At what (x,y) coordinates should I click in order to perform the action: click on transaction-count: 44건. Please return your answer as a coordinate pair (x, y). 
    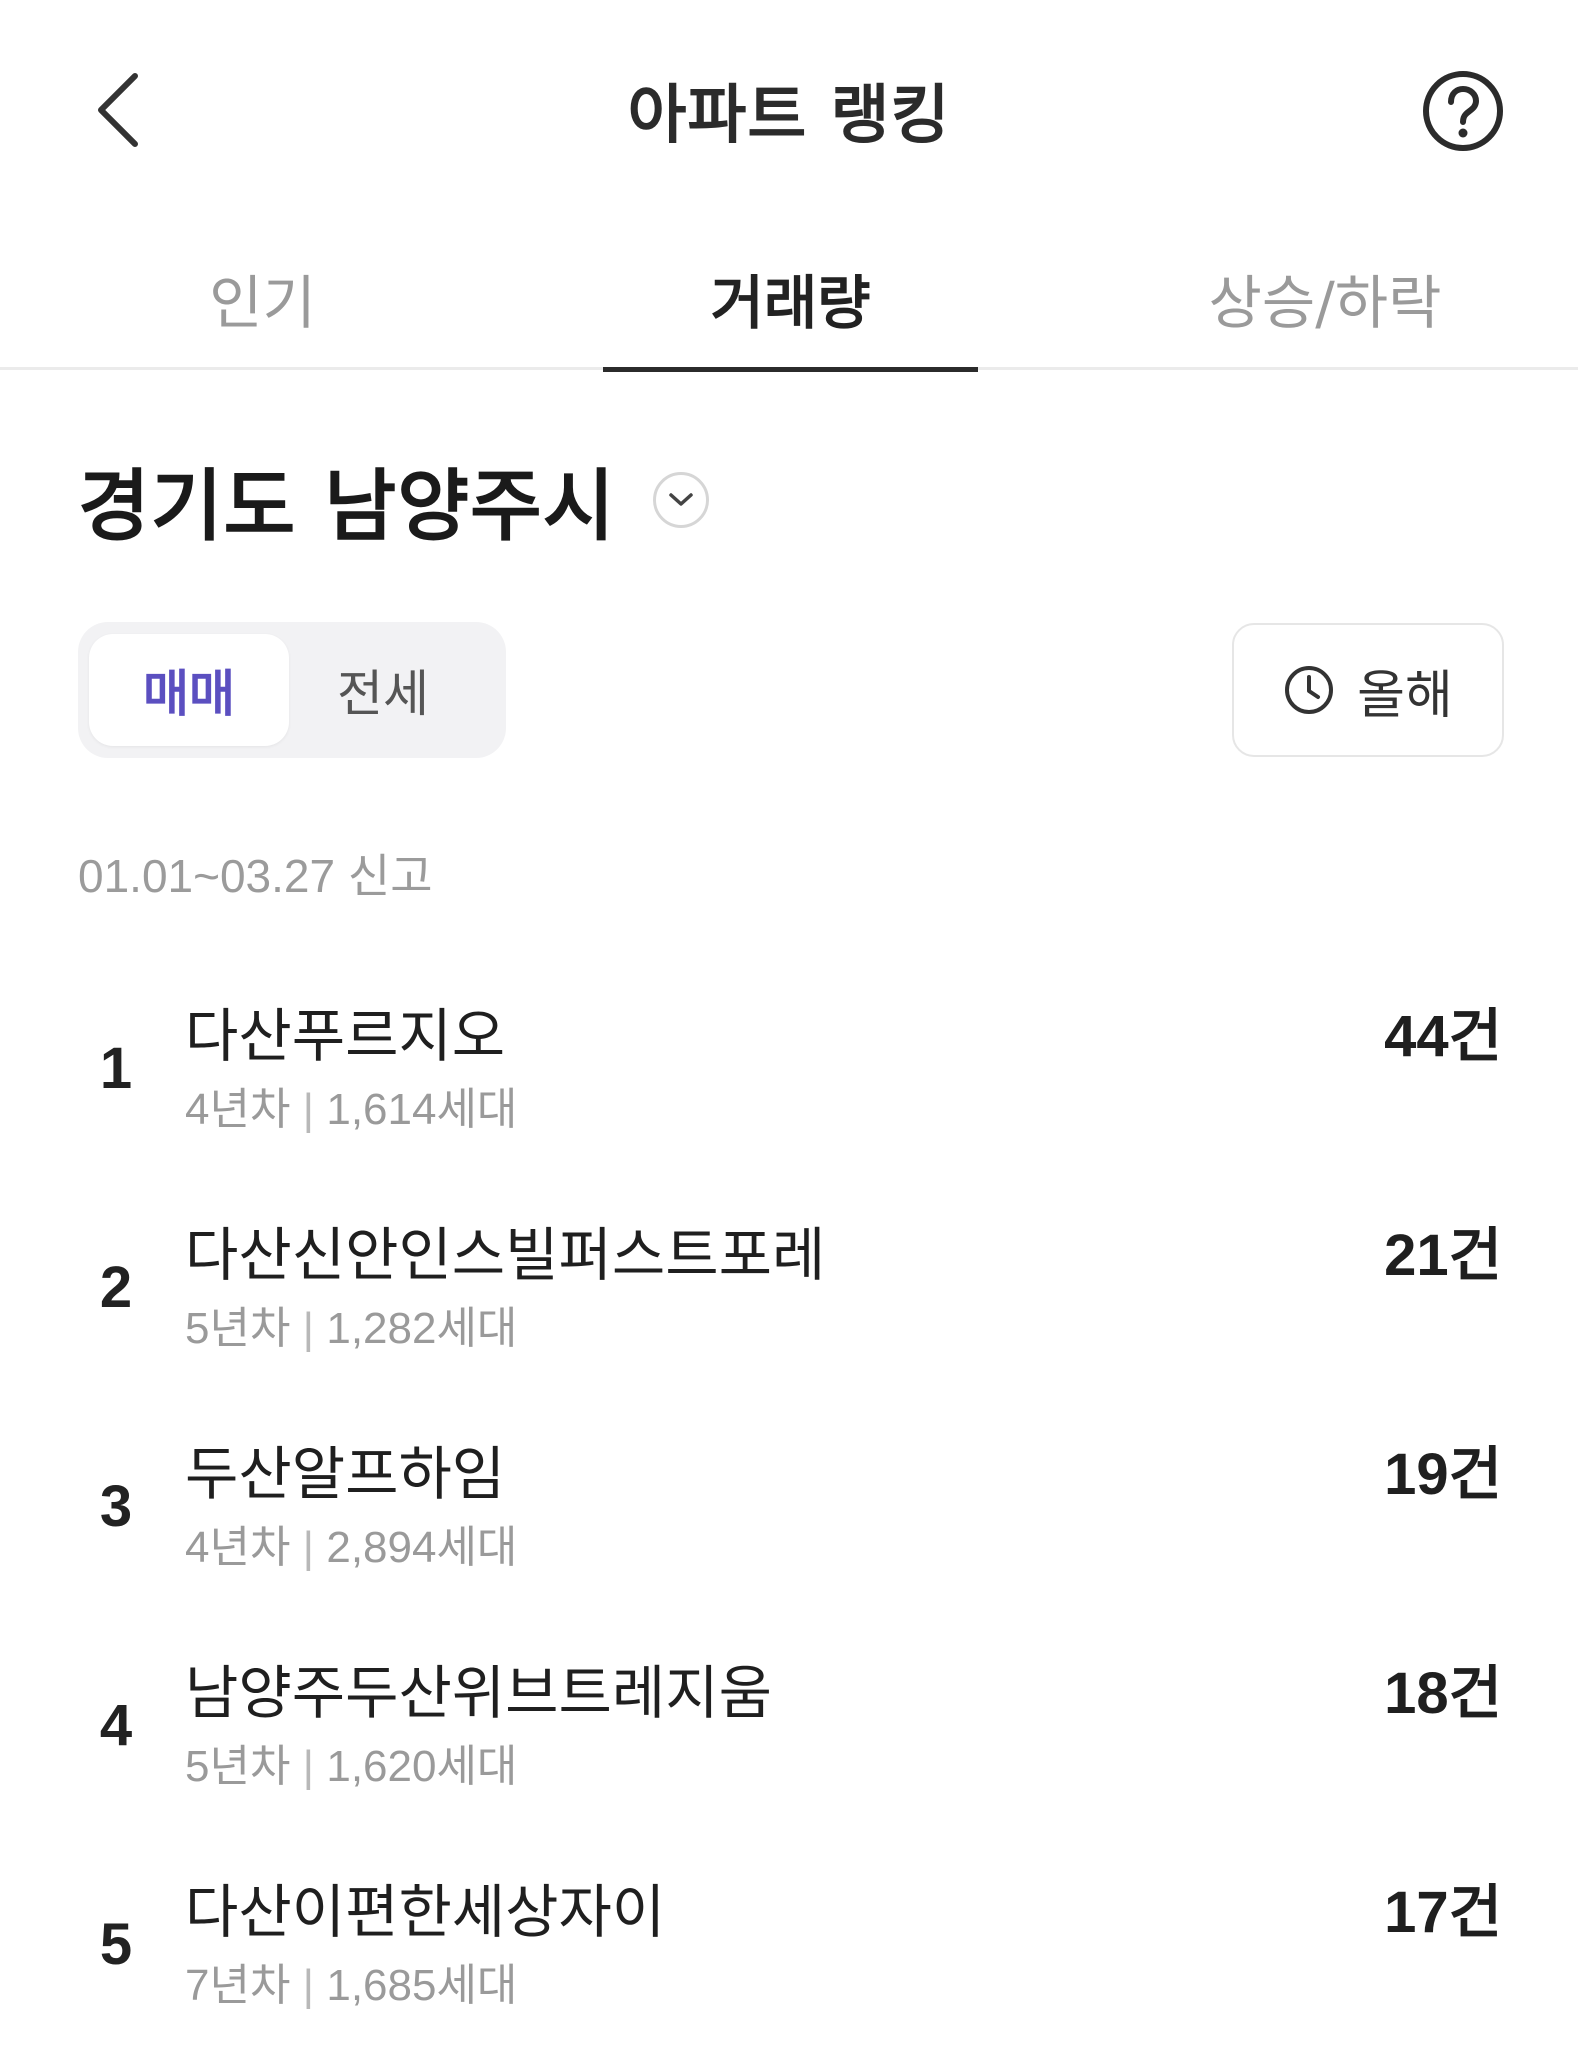
    Looking at the image, I should click on (1443, 1036).